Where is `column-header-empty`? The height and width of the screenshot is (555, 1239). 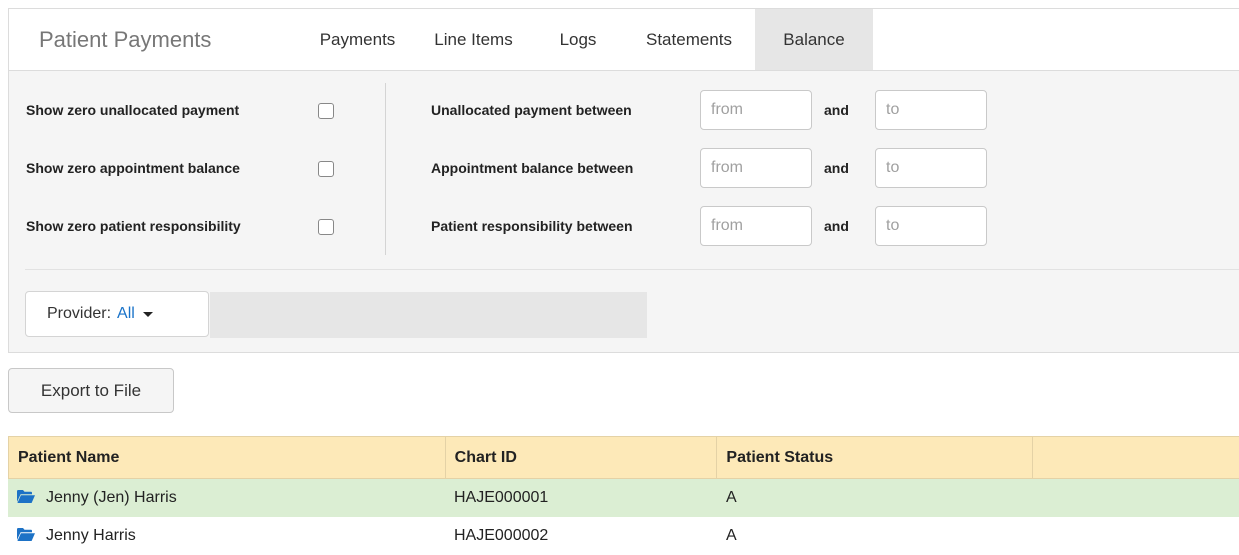 column-header-empty is located at coordinates (1136, 457).